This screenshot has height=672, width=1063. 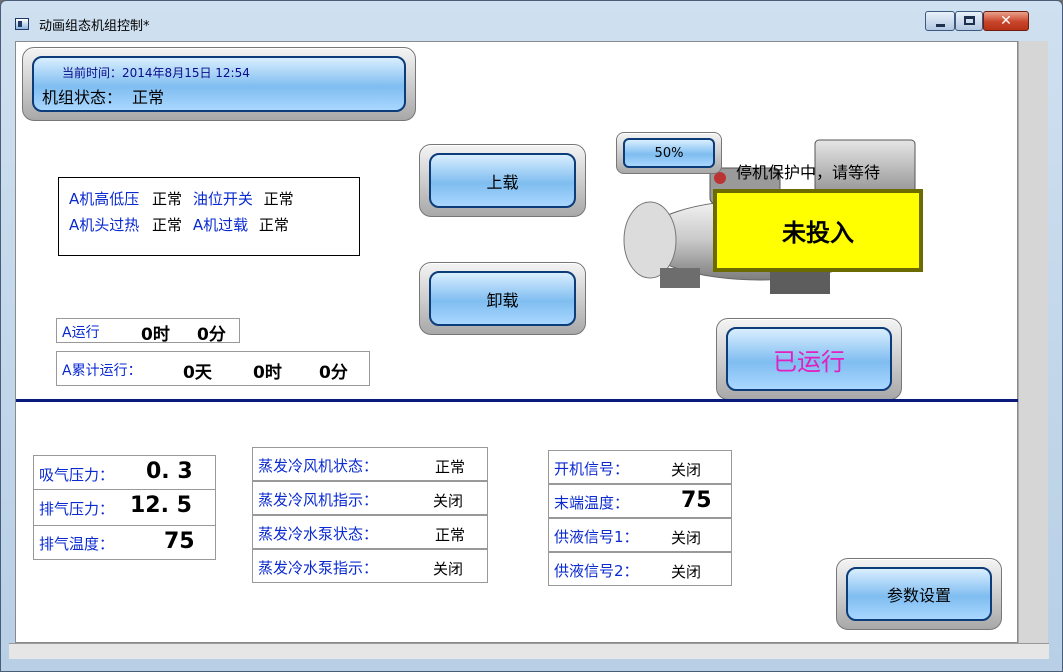 I want to click on load-percent-button: 50%, so click(x=669, y=153).